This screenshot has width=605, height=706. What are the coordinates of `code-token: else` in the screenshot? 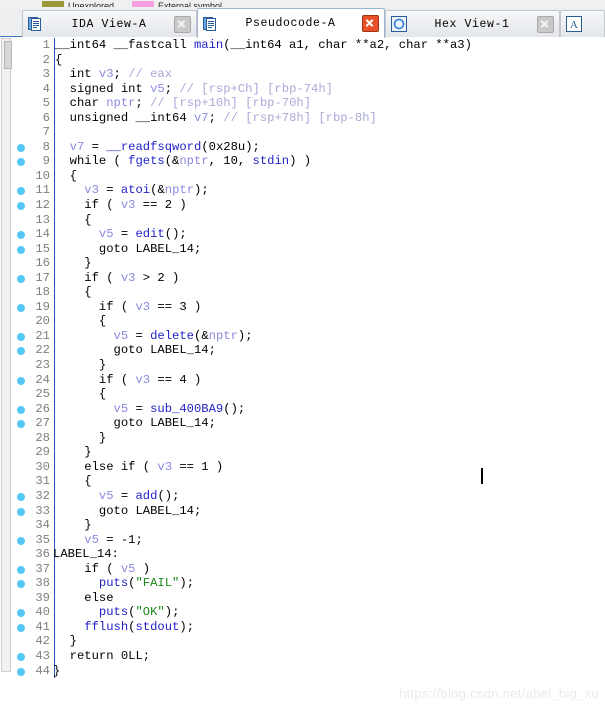 It's located at (84, 597).